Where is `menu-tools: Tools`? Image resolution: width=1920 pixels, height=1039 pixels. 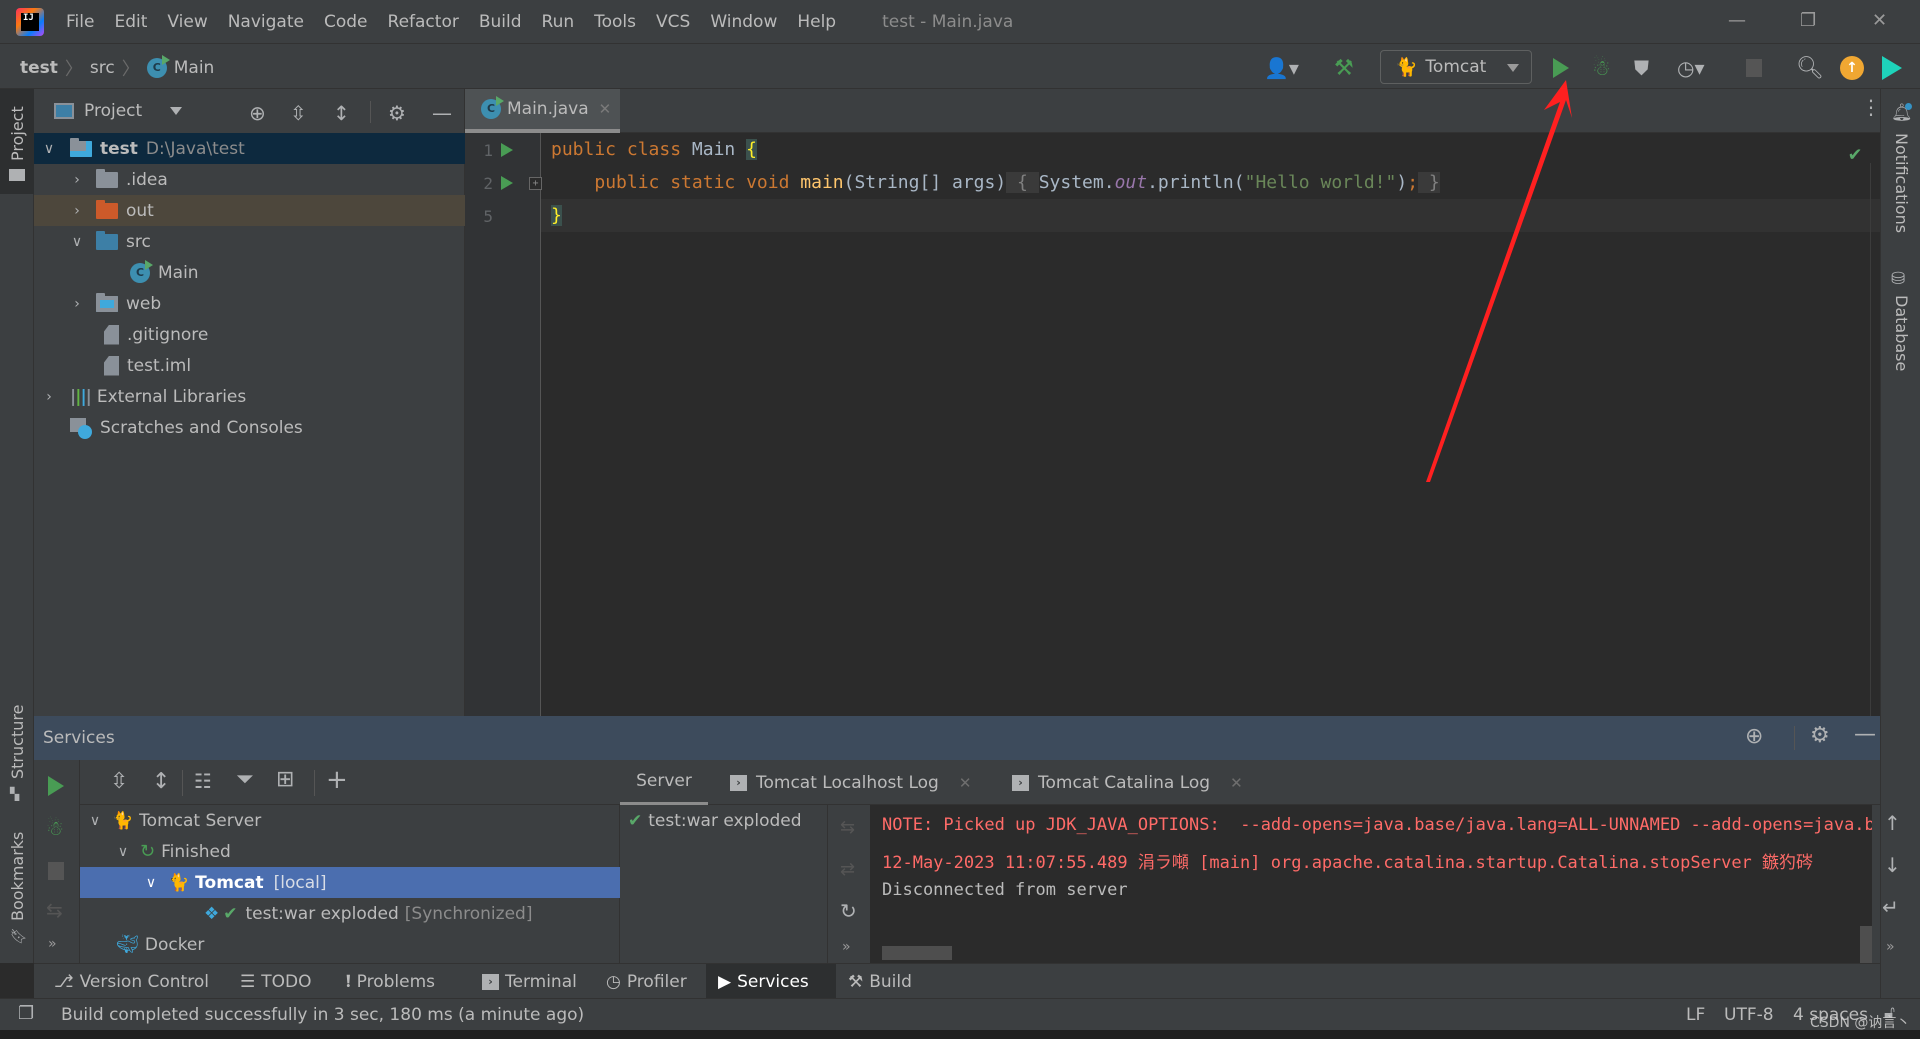
menu-tools: Tools is located at coordinates (615, 22).